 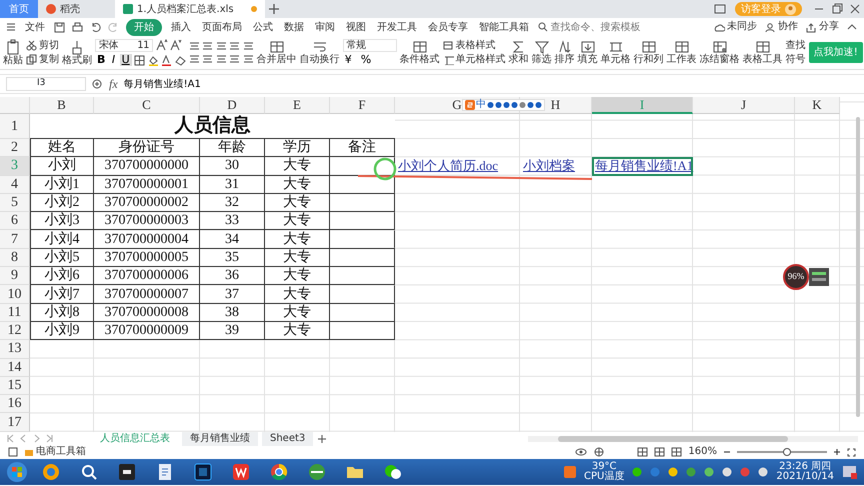 I want to click on photo-editor-icon, so click(x=203, y=472).